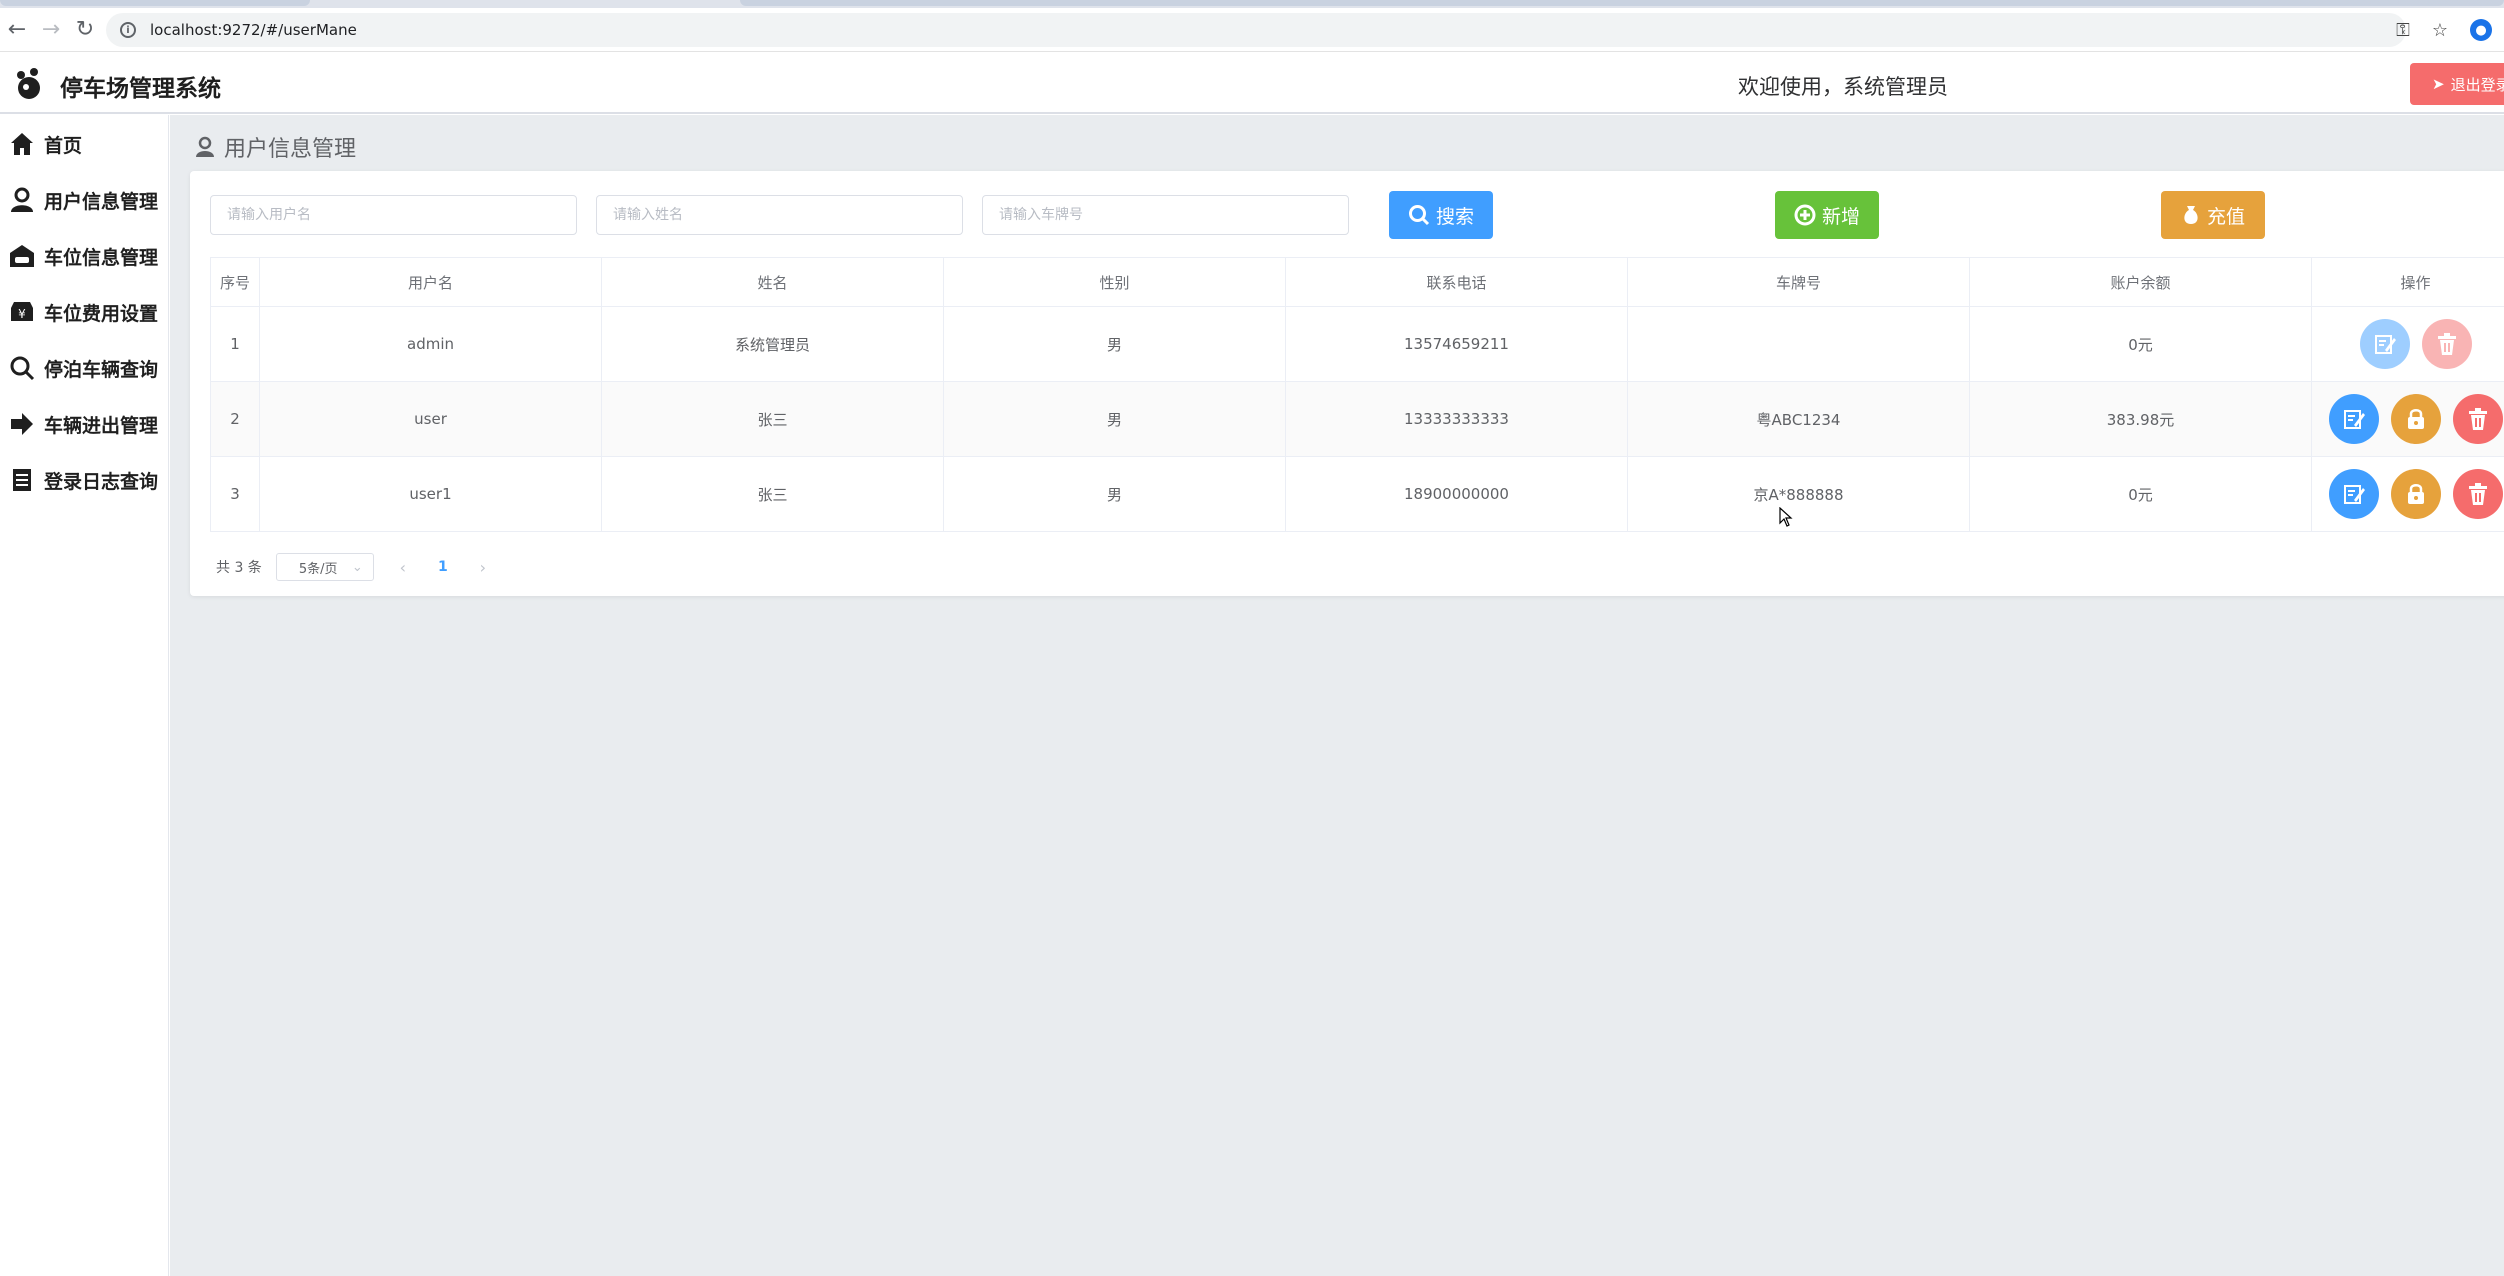 The width and height of the screenshot is (2504, 1276). I want to click on sidebar-item-home: 首页, so click(84, 144).